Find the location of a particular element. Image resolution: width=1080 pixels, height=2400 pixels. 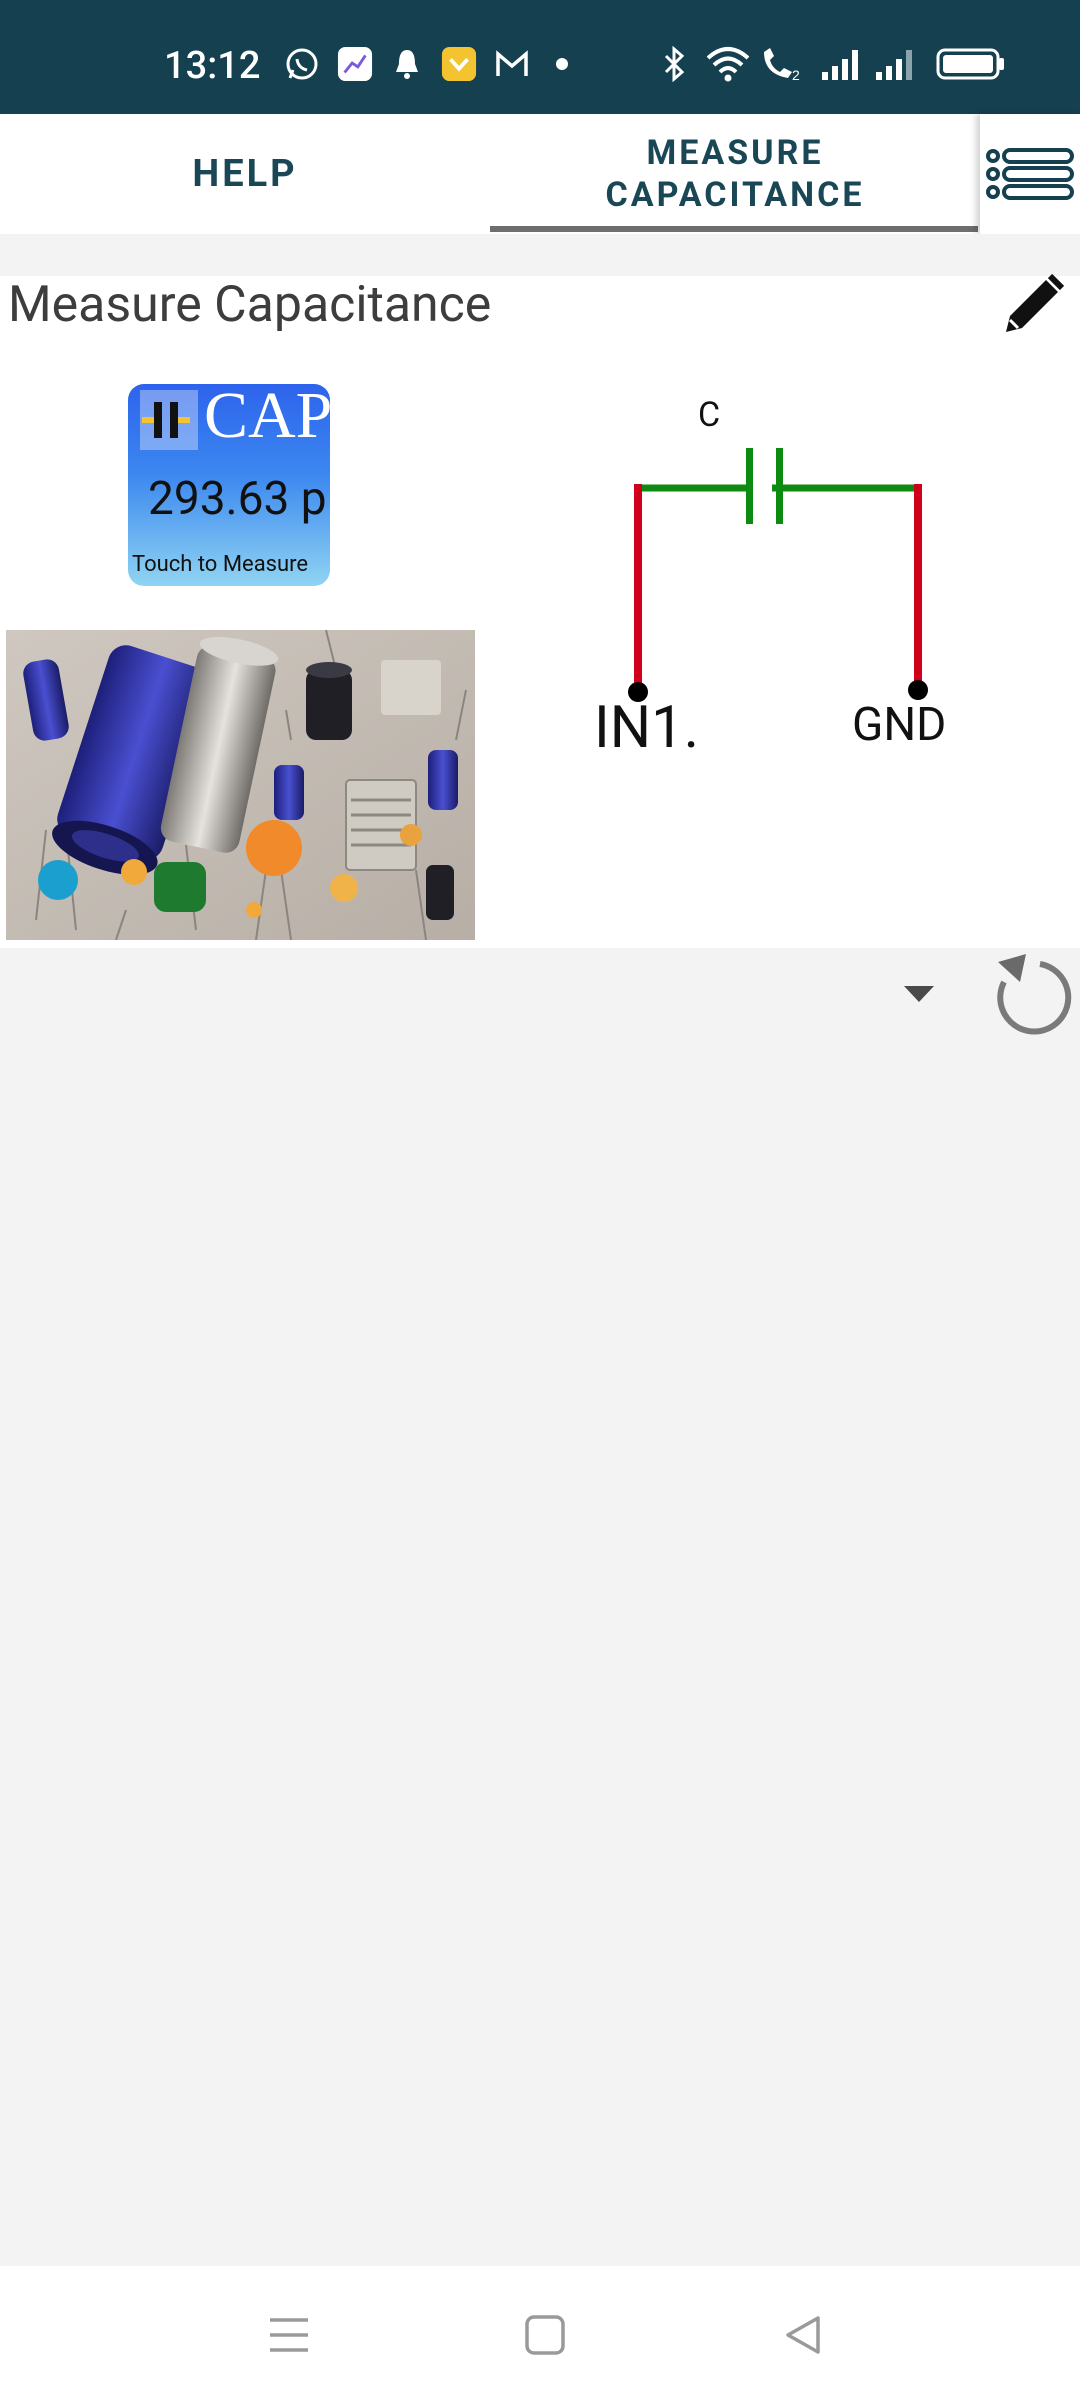

dropdown-arrow-icon is located at coordinates (919, 994).